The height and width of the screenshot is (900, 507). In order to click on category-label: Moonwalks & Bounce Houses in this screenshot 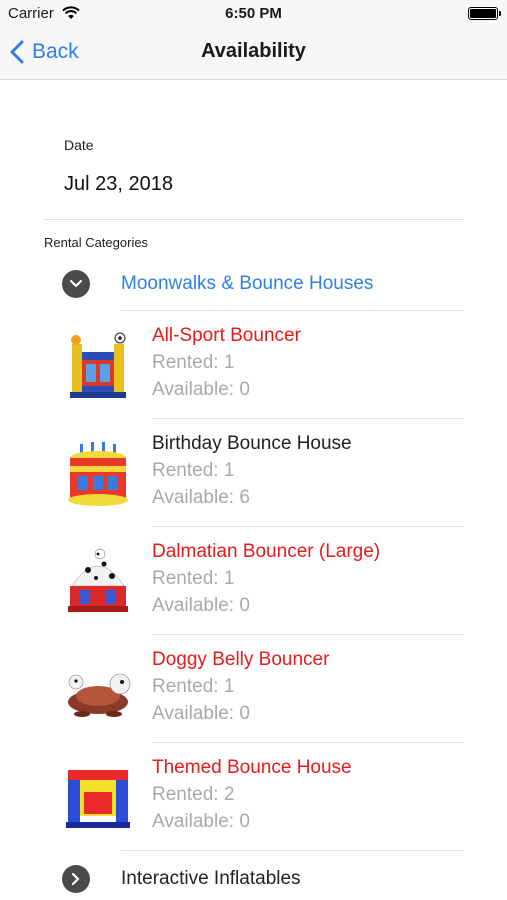, I will do `click(247, 283)`.